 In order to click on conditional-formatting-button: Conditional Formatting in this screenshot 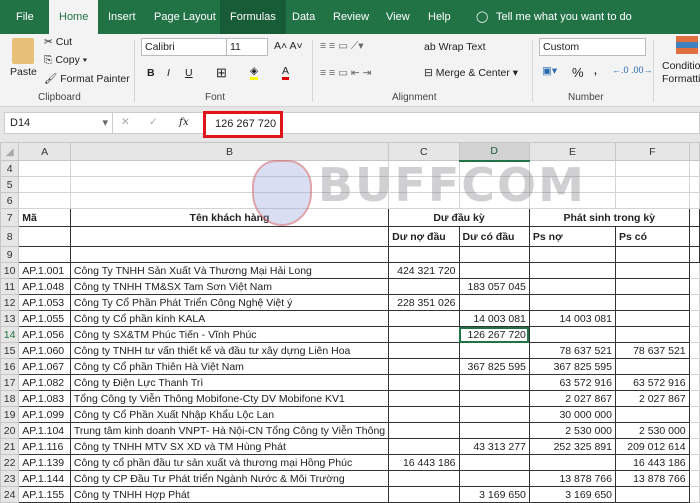, I will do `click(681, 73)`.